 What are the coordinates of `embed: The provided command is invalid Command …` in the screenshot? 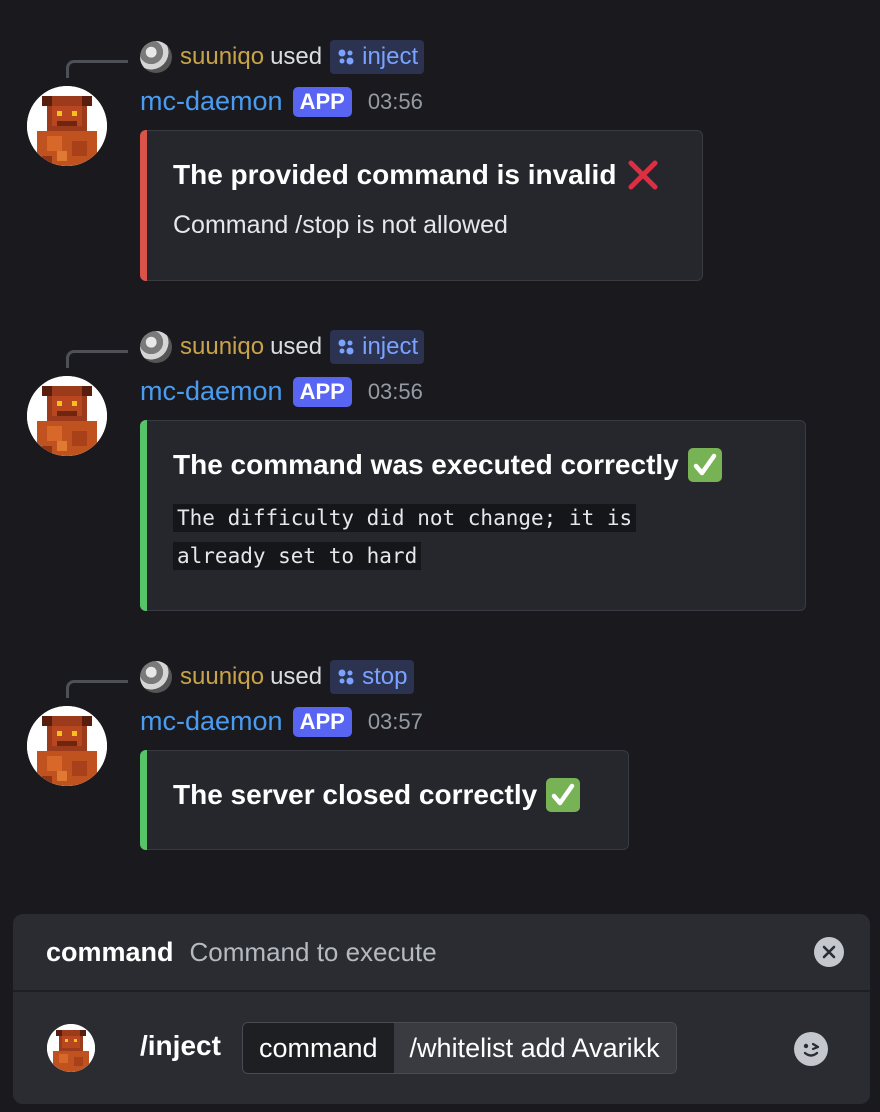 It's located at (421, 205).